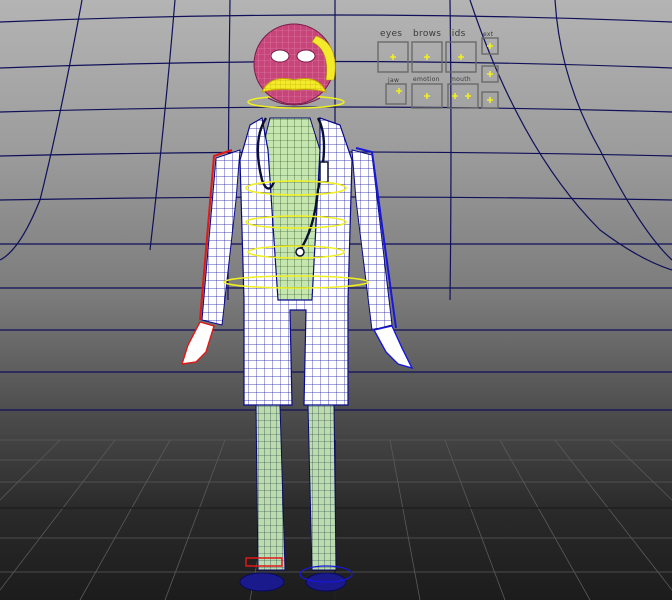  What do you see at coordinates (426, 79) in the screenshot?
I see `emotion-label: emotion` at bounding box center [426, 79].